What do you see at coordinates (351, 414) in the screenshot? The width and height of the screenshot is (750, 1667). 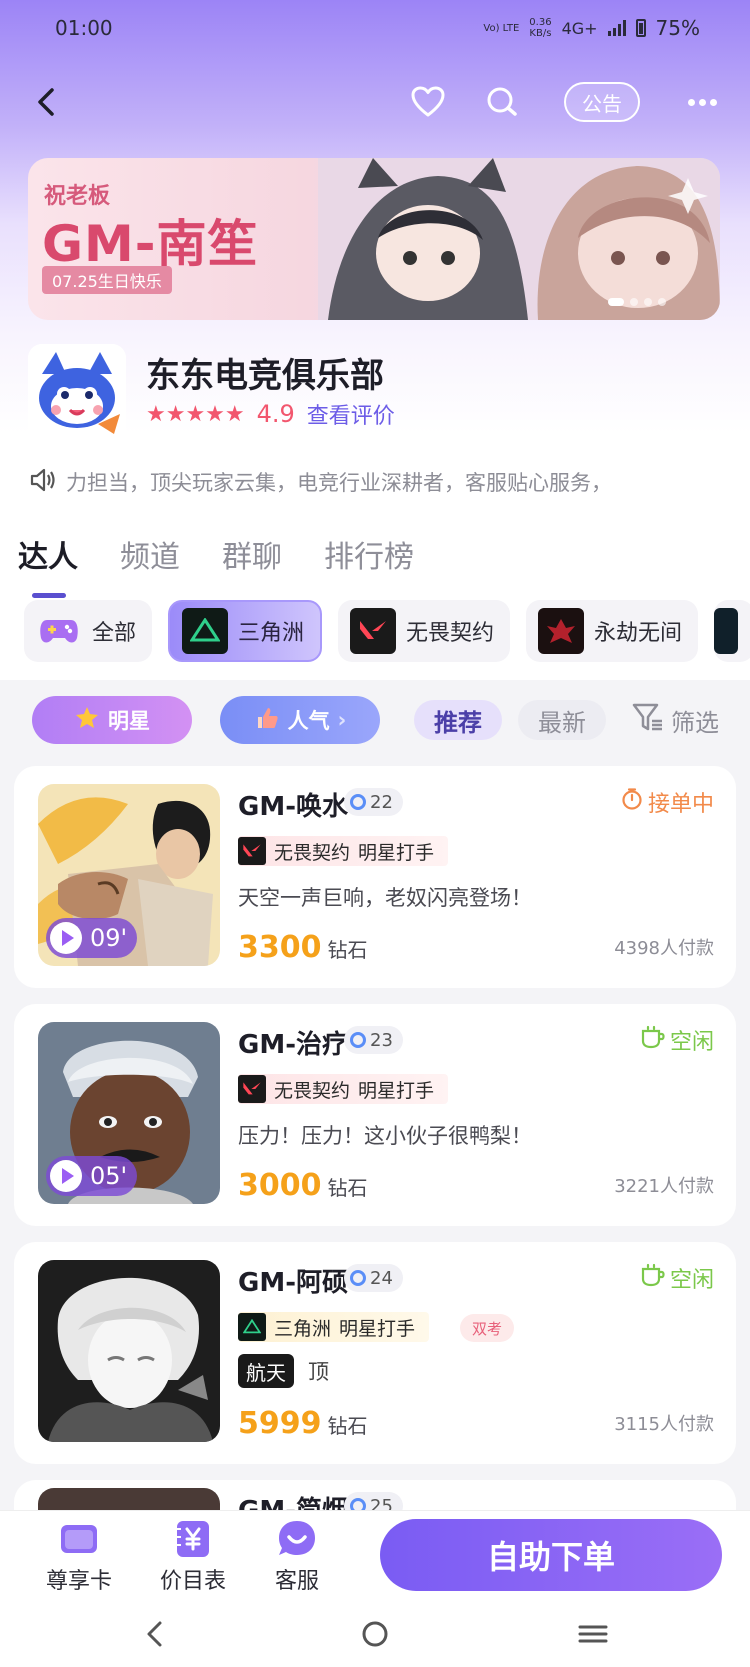 I see `view-reviews-link: 查看评价` at bounding box center [351, 414].